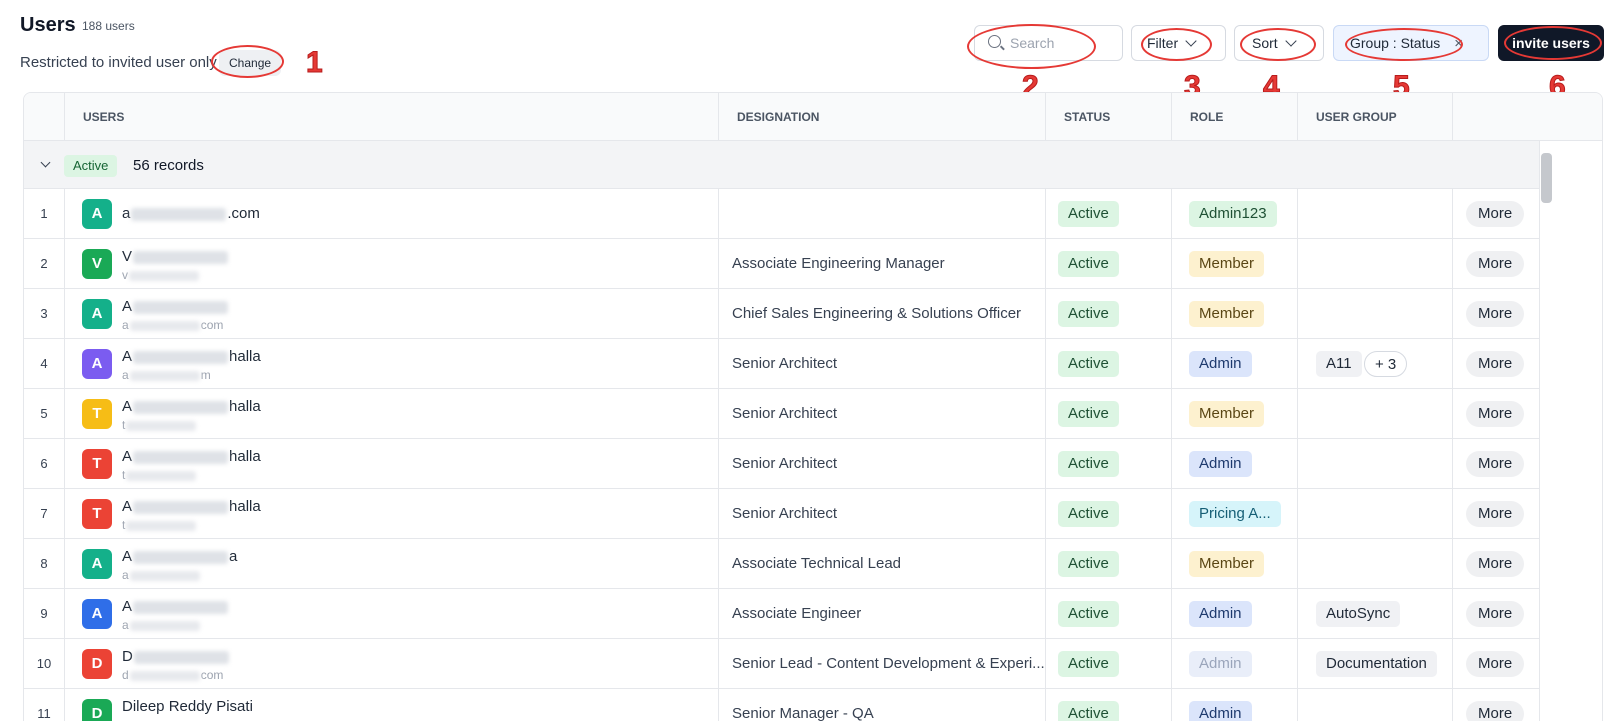 Image resolution: width=1618 pixels, height=721 pixels. Describe the element at coordinates (391, 563) in the screenshot. I see `user-cell: AAaa` at that location.